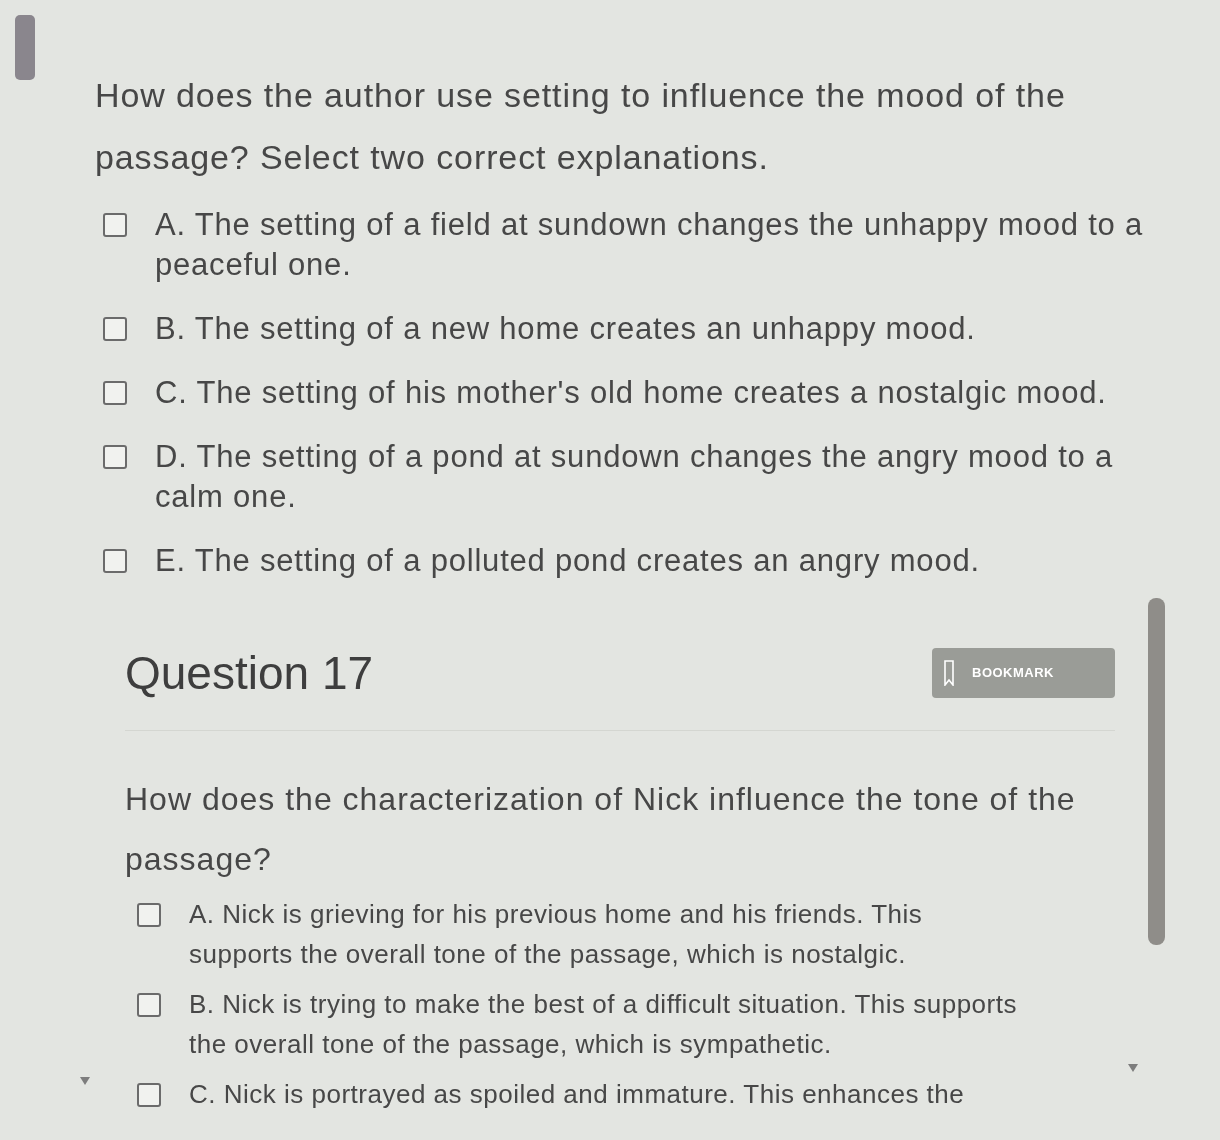 This screenshot has height=1140, width=1220. Describe the element at coordinates (601, 829) in the screenshot. I see `question-text: How does the characterization of Nick influence the tone of the passage?` at that location.